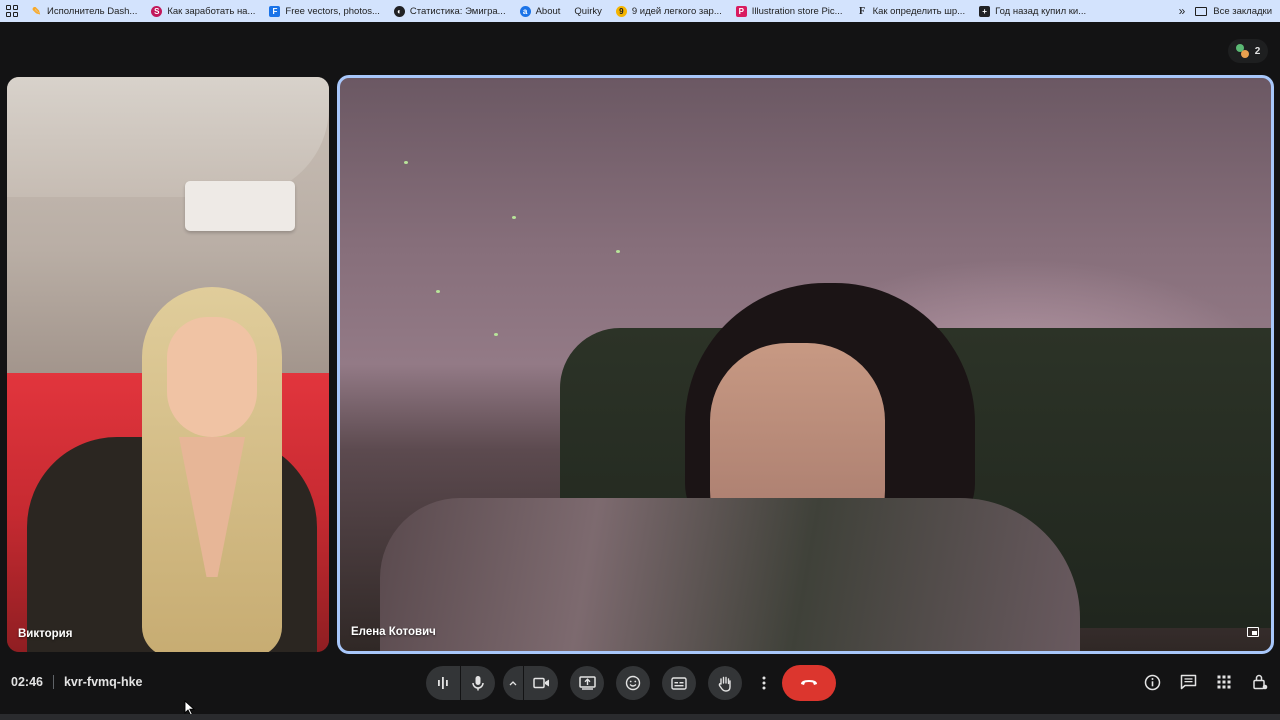 This screenshot has width=1280, height=720. I want to click on present-screen-icon, so click(587, 683).